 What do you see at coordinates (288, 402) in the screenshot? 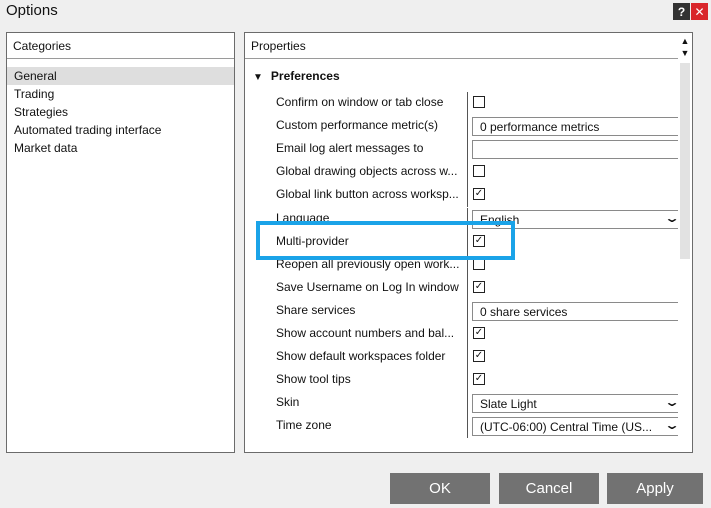
I see `property-label: Skin` at bounding box center [288, 402].